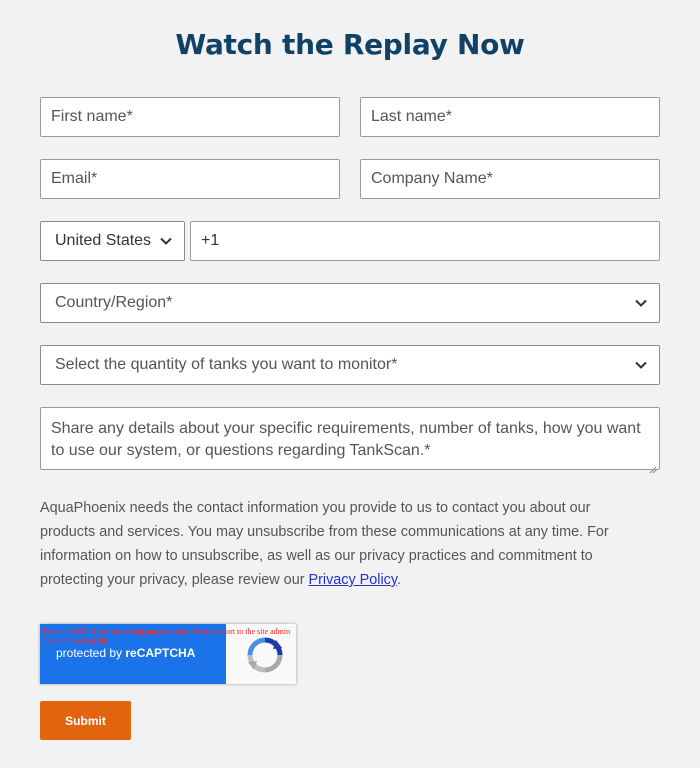  Describe the element at coordinates (190, 117) in the screenshot. I see `first-name-field: First name*` at that location.